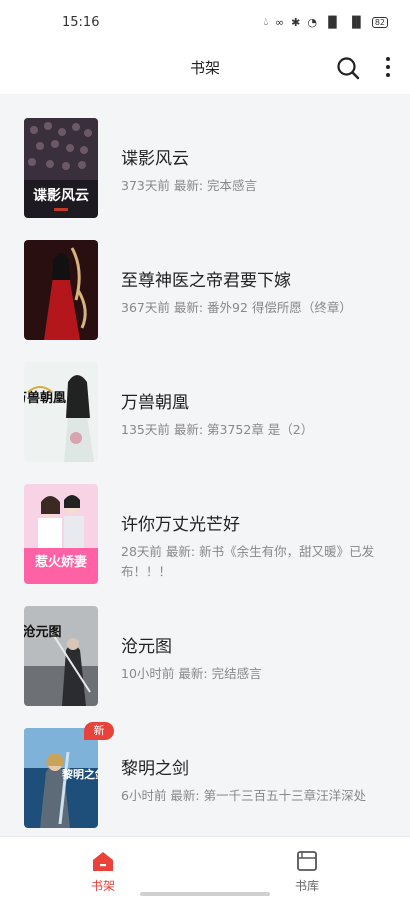  I want to click on book-meta: 6小时前 最新: 第一千三百五十三章汪洋深处, so click(244, 795).